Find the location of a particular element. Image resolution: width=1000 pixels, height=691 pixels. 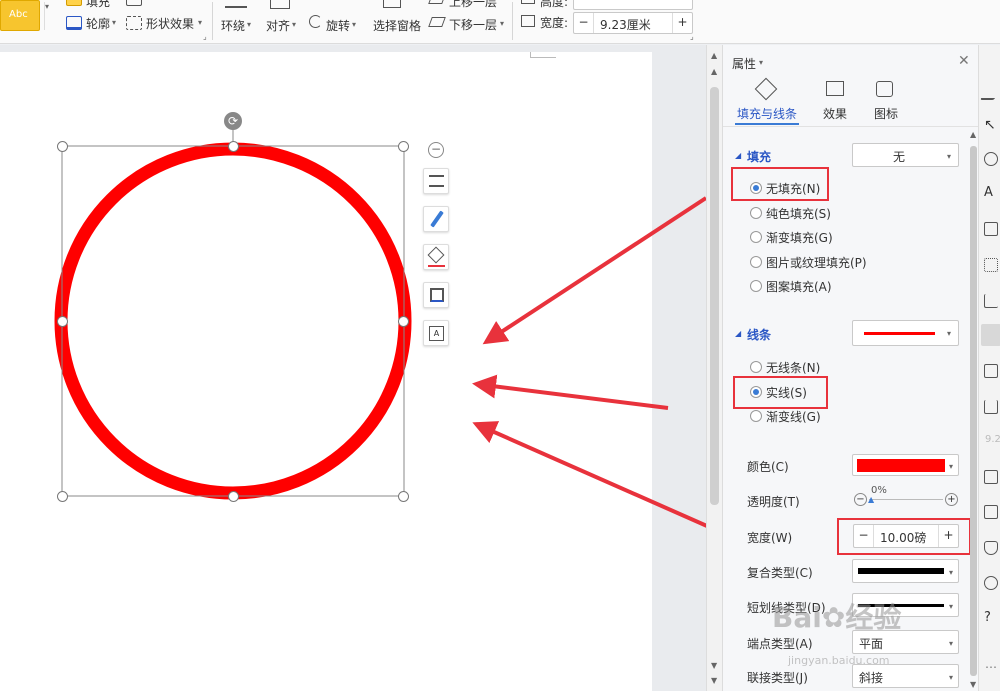

watermark-logo: Bai✿经验 is located at coordinates (836, 616).